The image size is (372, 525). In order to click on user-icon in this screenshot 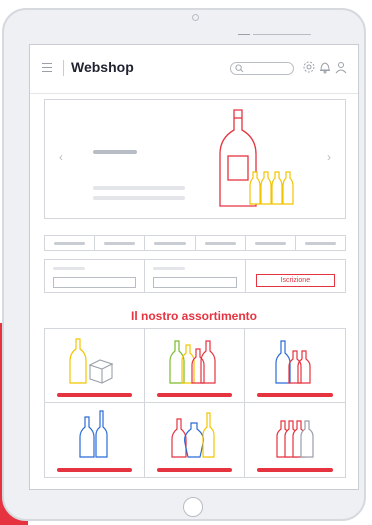, I will do `click(341, 67)`.